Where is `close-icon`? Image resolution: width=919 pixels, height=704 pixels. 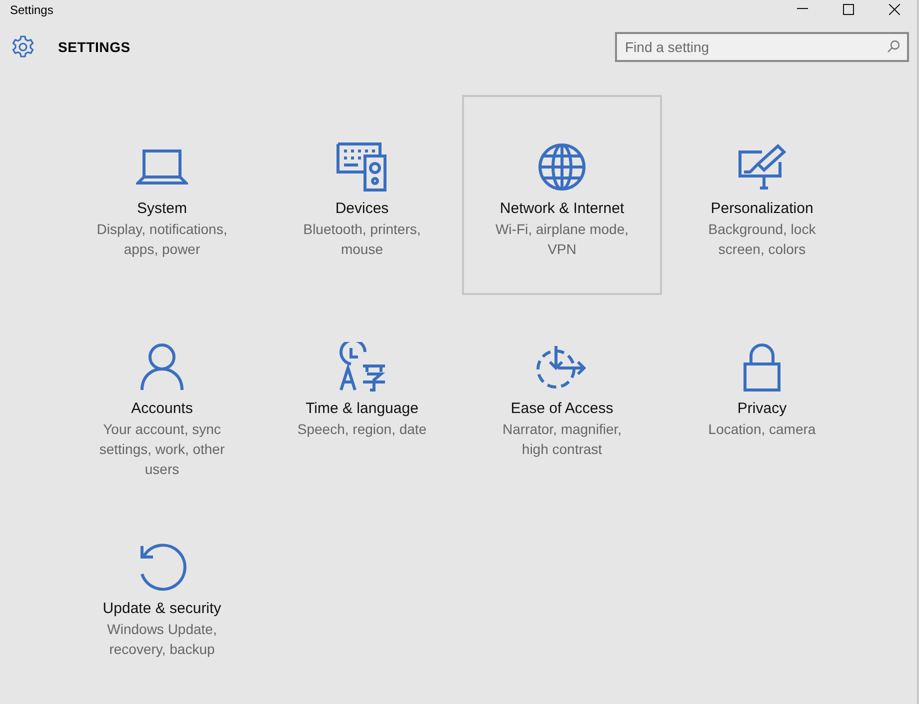 close-icon is located at coordinates (894, 9).